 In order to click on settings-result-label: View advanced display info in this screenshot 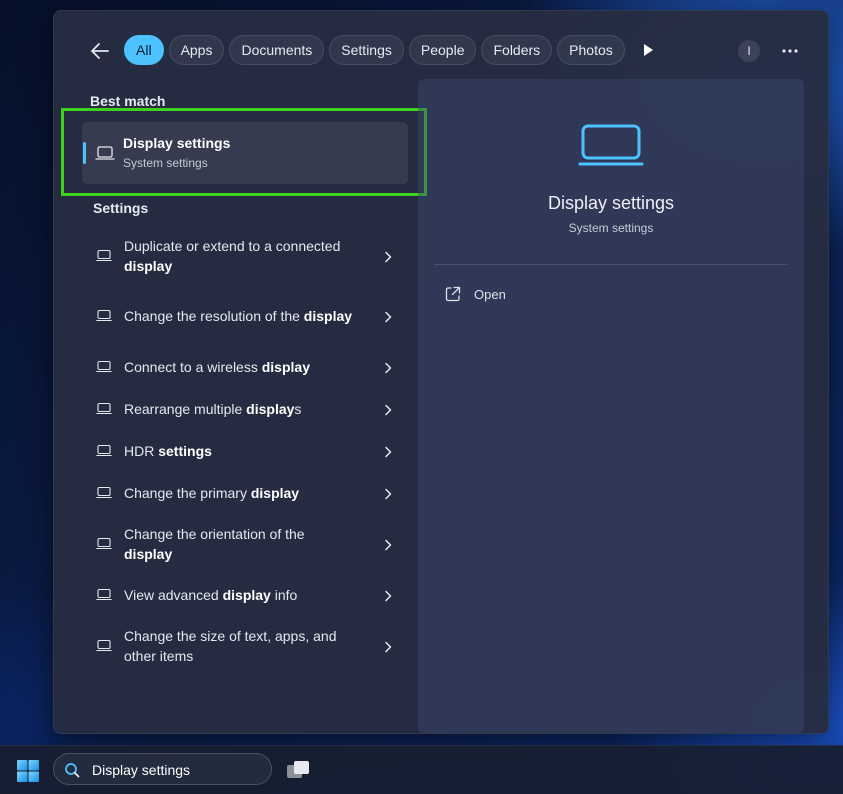, I will do `click(239, 595)`.